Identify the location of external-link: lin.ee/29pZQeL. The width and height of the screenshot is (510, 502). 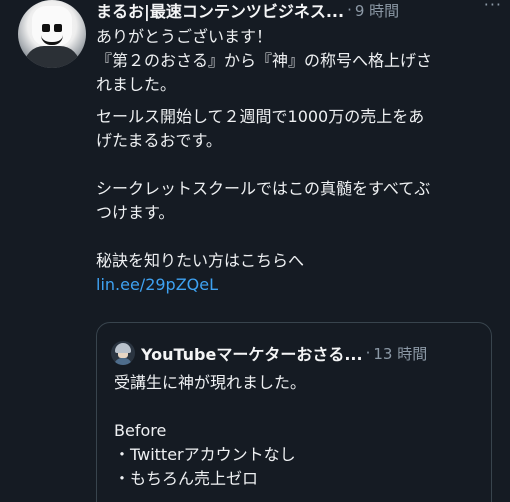
(157, 284).